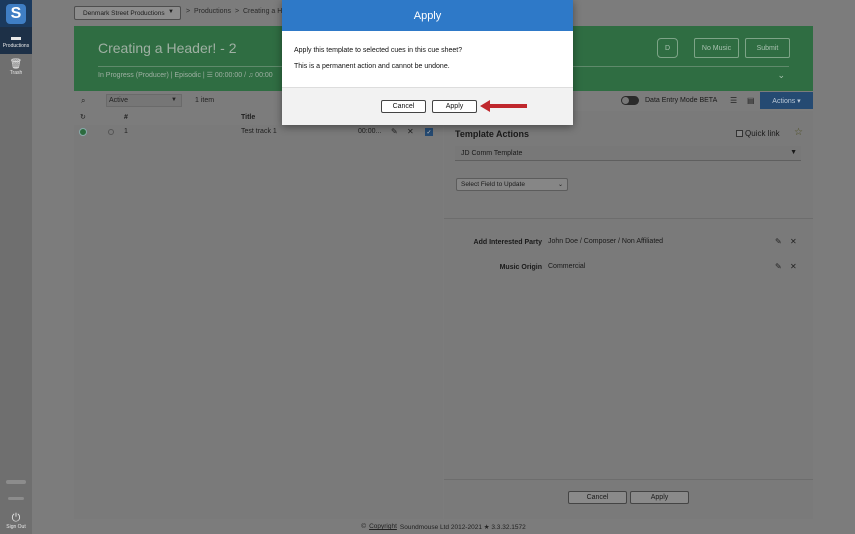 The width and height of the screenshot is (855, 534). What do you see at coordinates (733, 100) in the screenshot?
I see `list-view-icon: ☰` at bounding box center [733, 100].